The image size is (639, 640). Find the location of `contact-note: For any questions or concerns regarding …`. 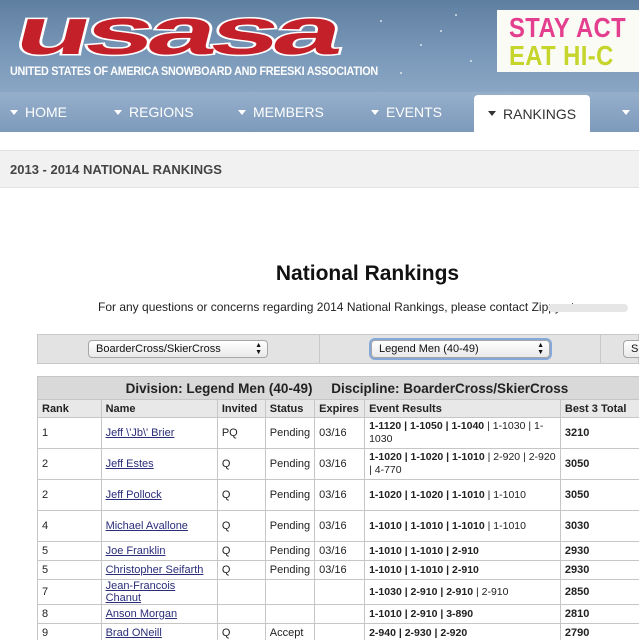

contact-note: For any questions or concerns regarding … is located at coordinates (336, 307).